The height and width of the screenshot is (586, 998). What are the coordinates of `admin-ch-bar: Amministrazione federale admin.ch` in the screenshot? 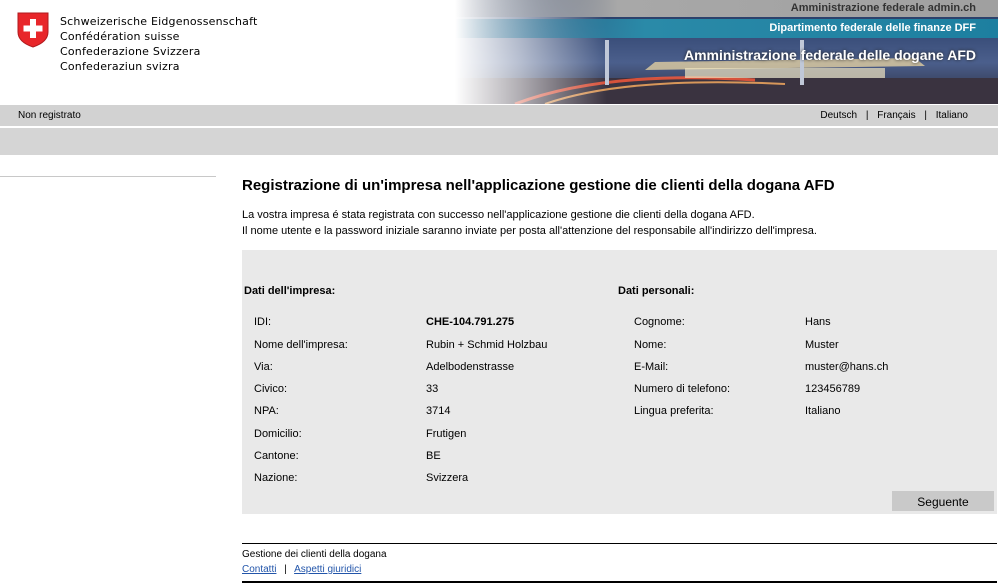 It's located at (726, 8).